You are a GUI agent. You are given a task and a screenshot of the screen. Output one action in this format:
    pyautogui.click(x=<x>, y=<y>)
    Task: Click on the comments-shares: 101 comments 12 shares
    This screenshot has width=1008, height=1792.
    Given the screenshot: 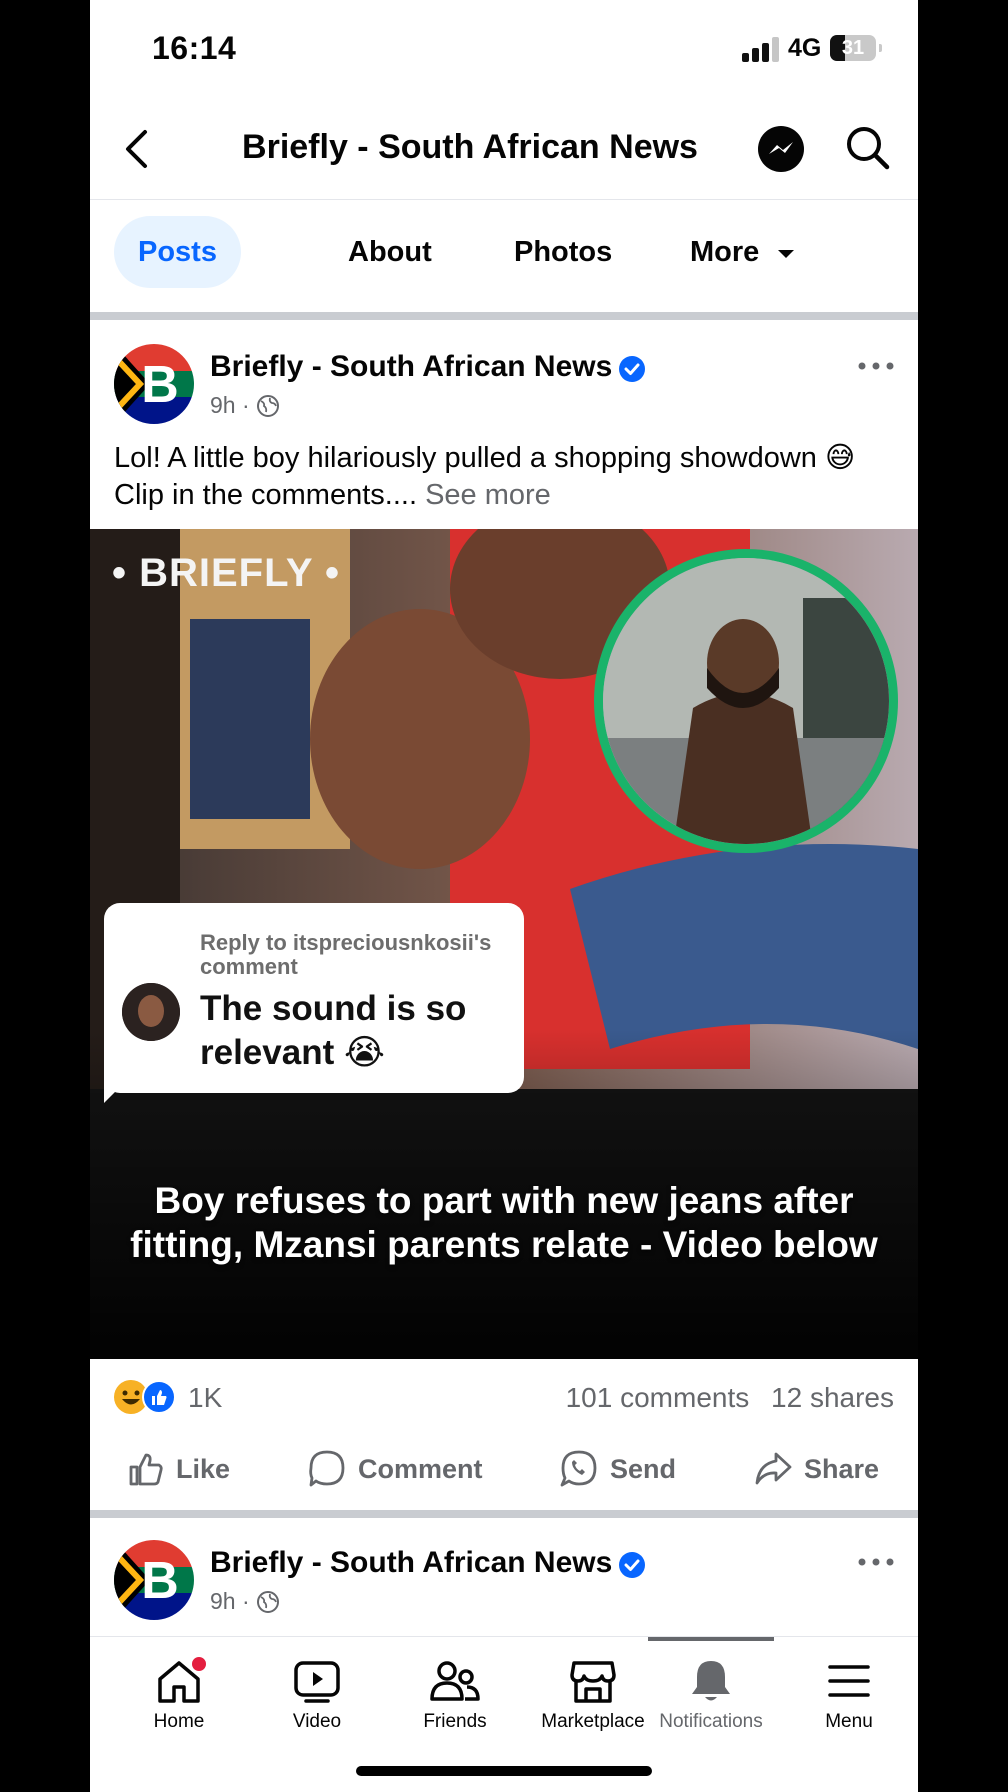 What is the action you would take?
    pyautogui.click(x=730, y=1398)
    